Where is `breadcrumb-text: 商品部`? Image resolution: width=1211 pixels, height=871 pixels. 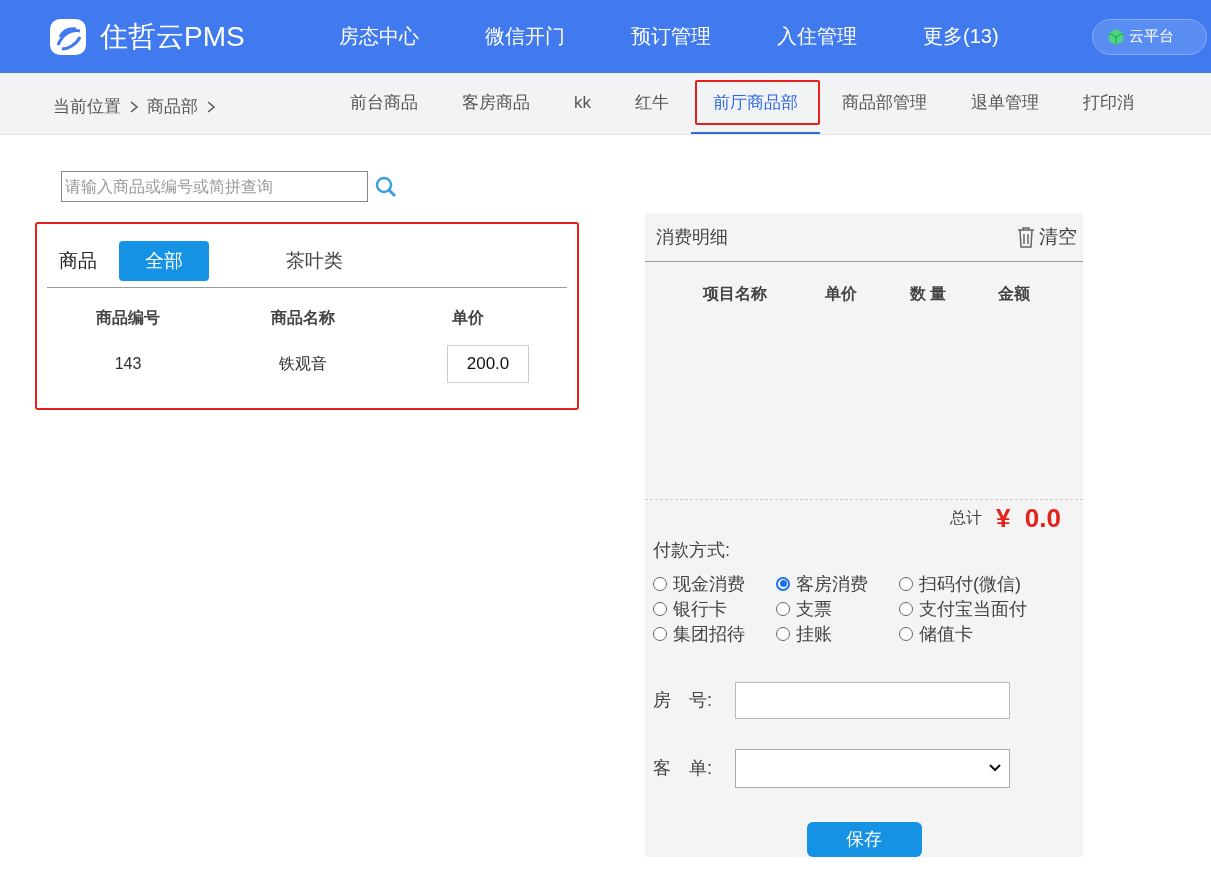
breadcrumb-text: 商品部 is located at coordinates (172, 107).